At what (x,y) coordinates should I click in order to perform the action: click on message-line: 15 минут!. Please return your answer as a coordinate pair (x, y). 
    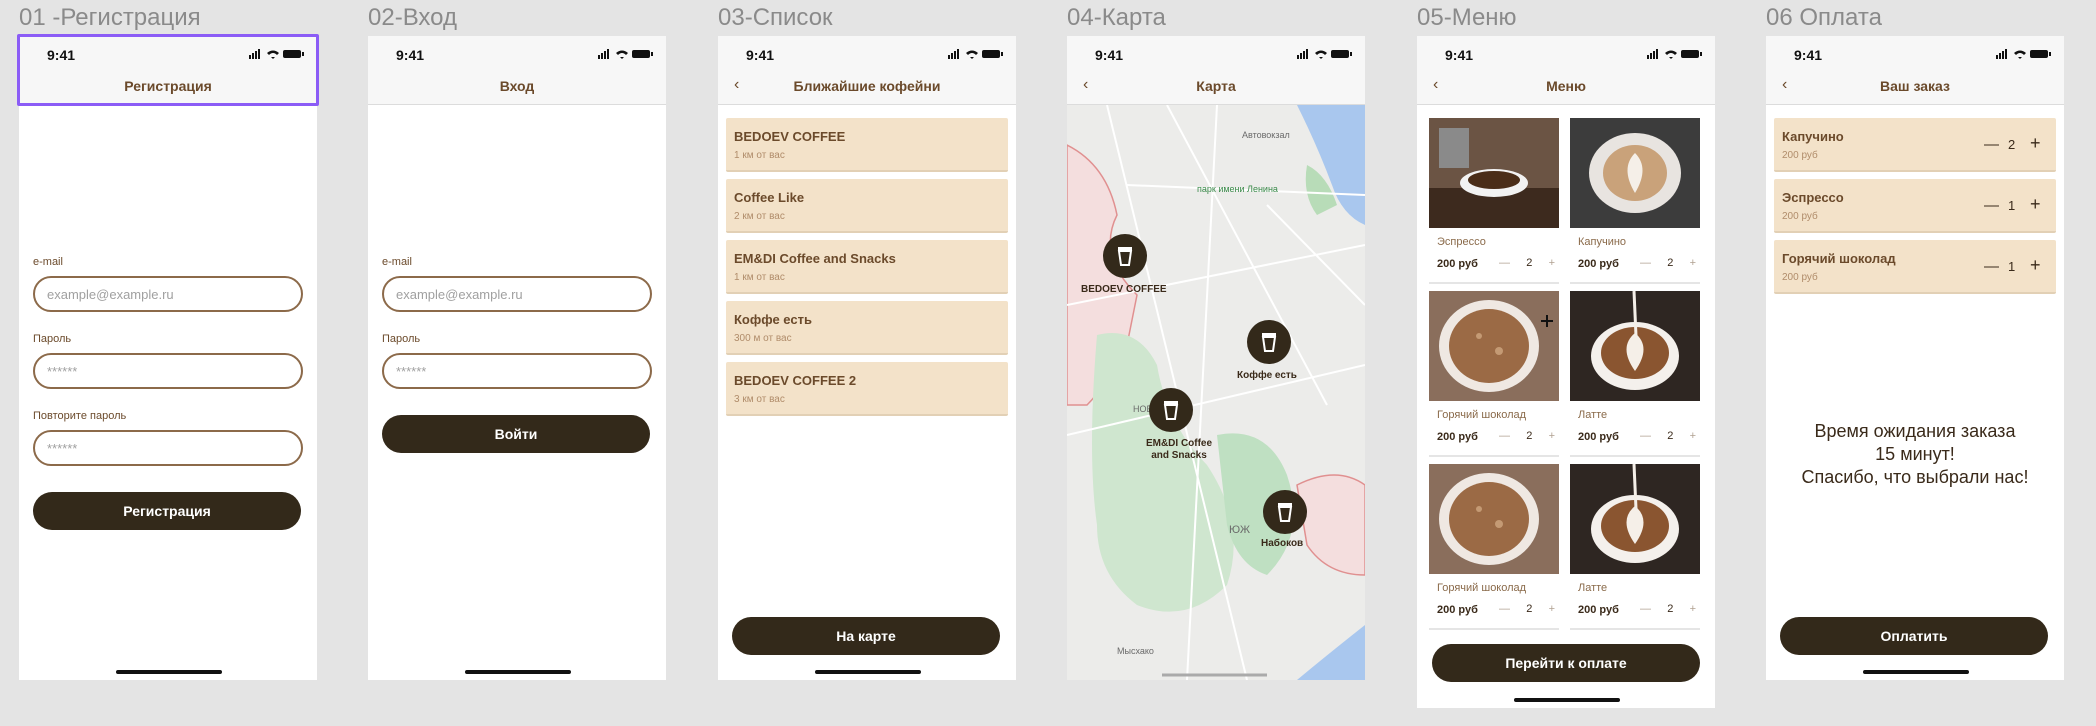
    Looking at the image, I should click on (1915, 454).